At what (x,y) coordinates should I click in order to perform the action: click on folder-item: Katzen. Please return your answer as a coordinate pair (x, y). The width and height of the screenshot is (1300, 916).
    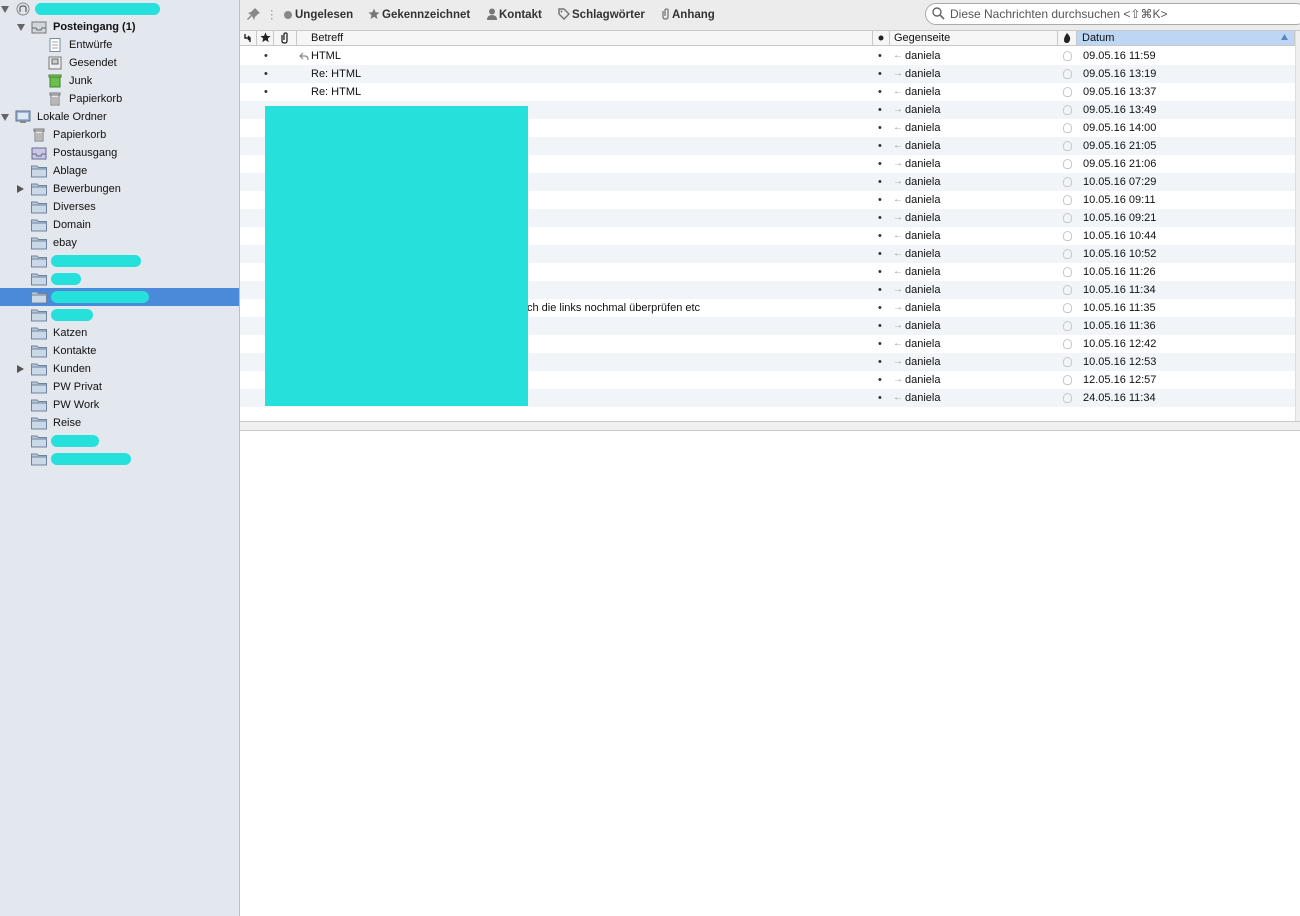
    Looking at the image, I should click on (119, 333).